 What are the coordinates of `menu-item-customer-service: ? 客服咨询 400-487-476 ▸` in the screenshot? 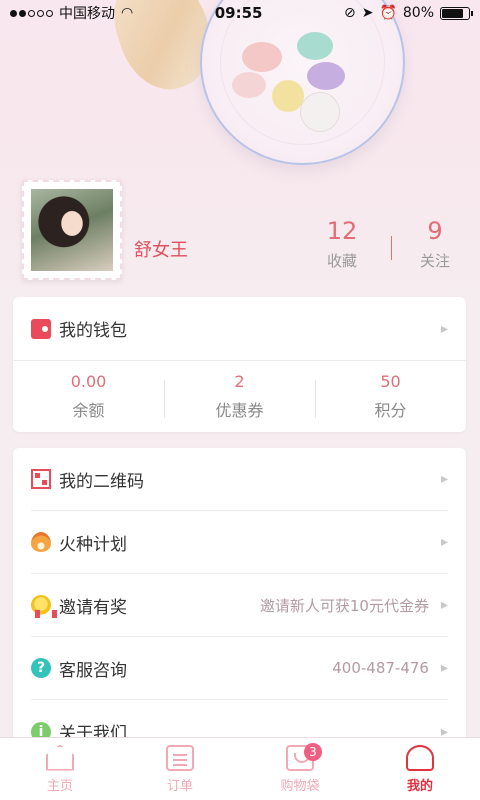 It's located at (239, 668).